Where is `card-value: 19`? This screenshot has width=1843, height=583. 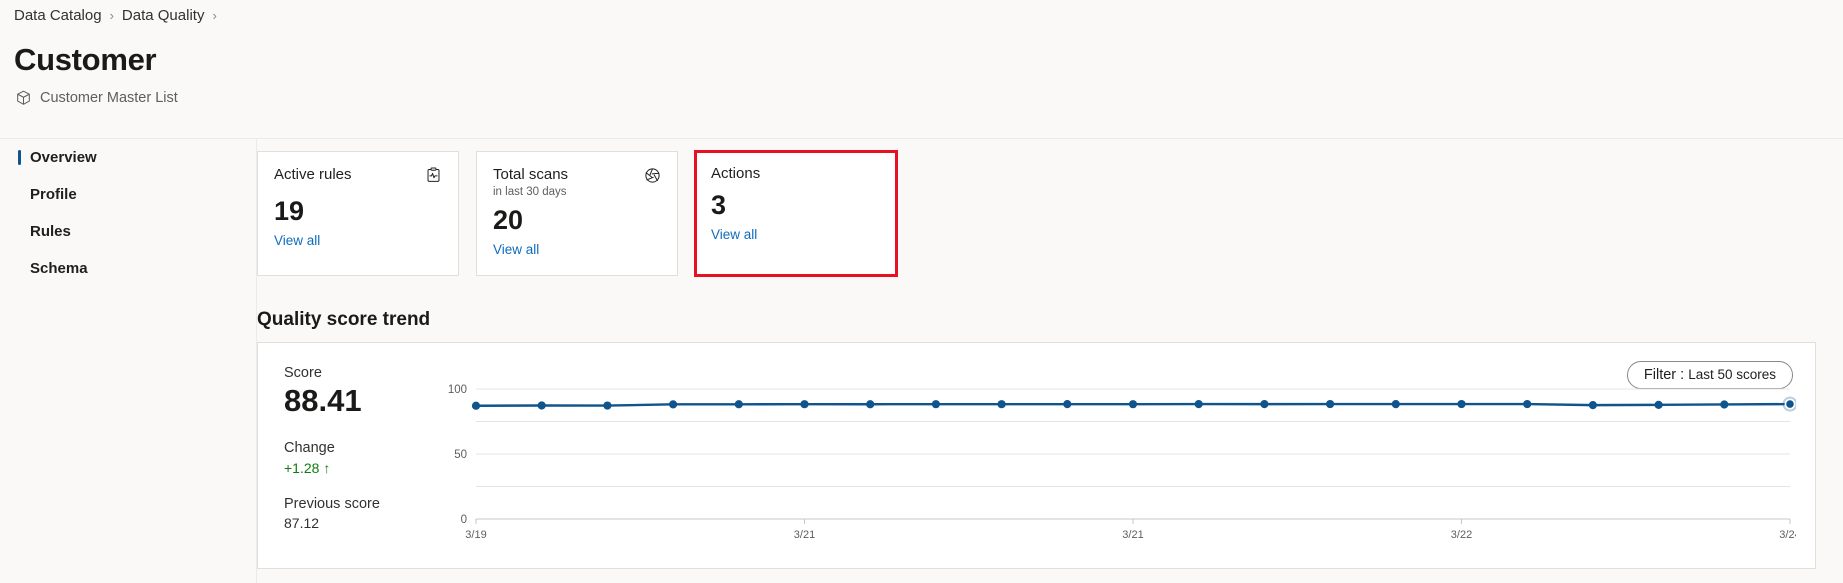 card-value: 19 is located at coordinates (289, 211).